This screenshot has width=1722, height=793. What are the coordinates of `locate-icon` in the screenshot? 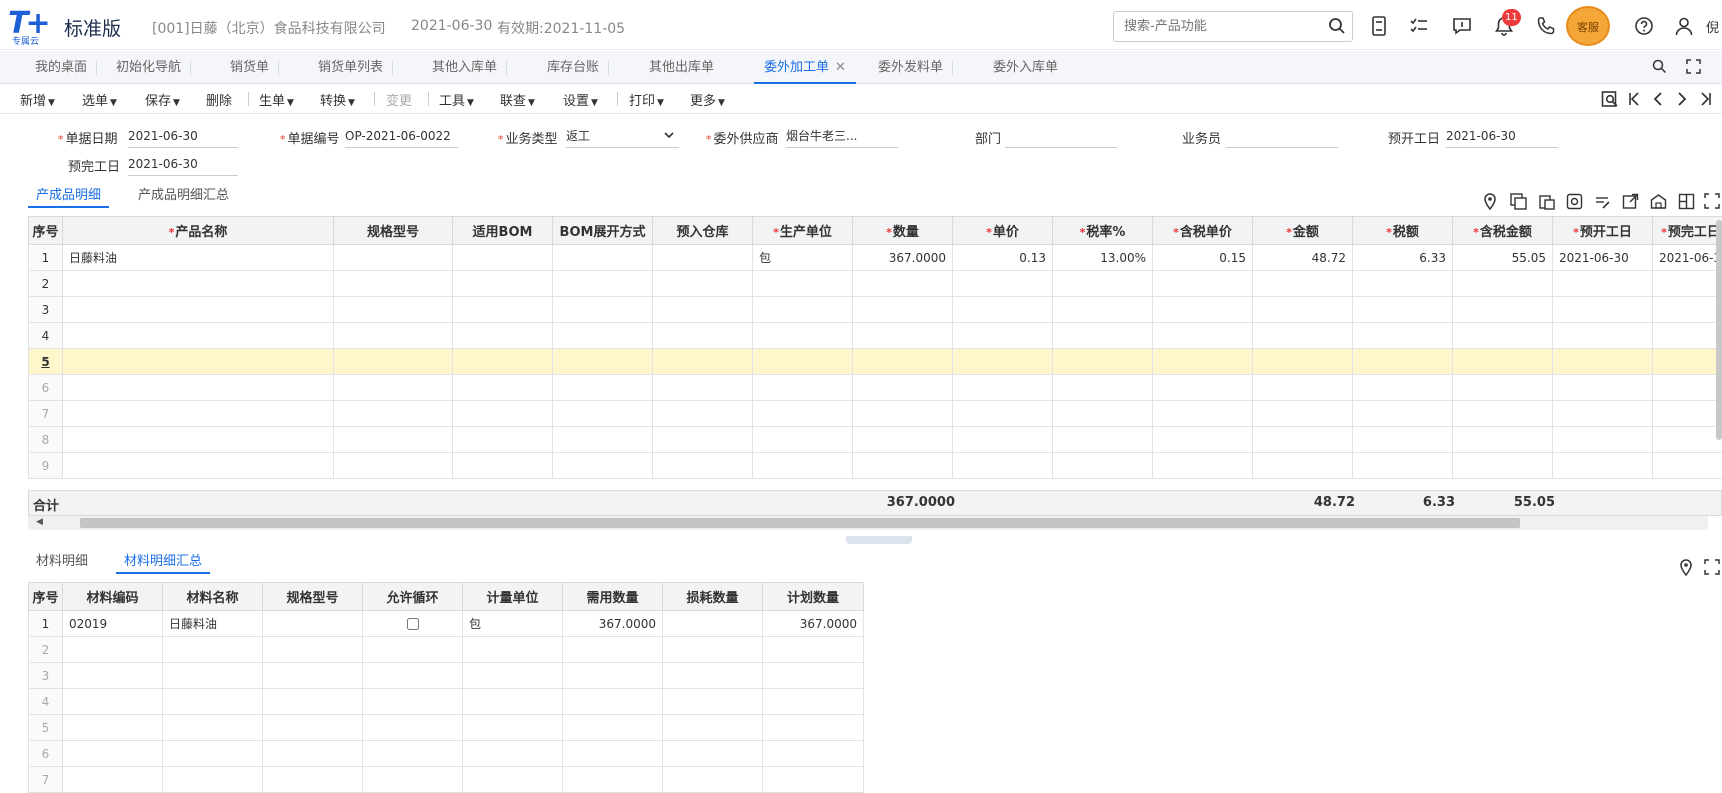 It's located at (1491, 202).